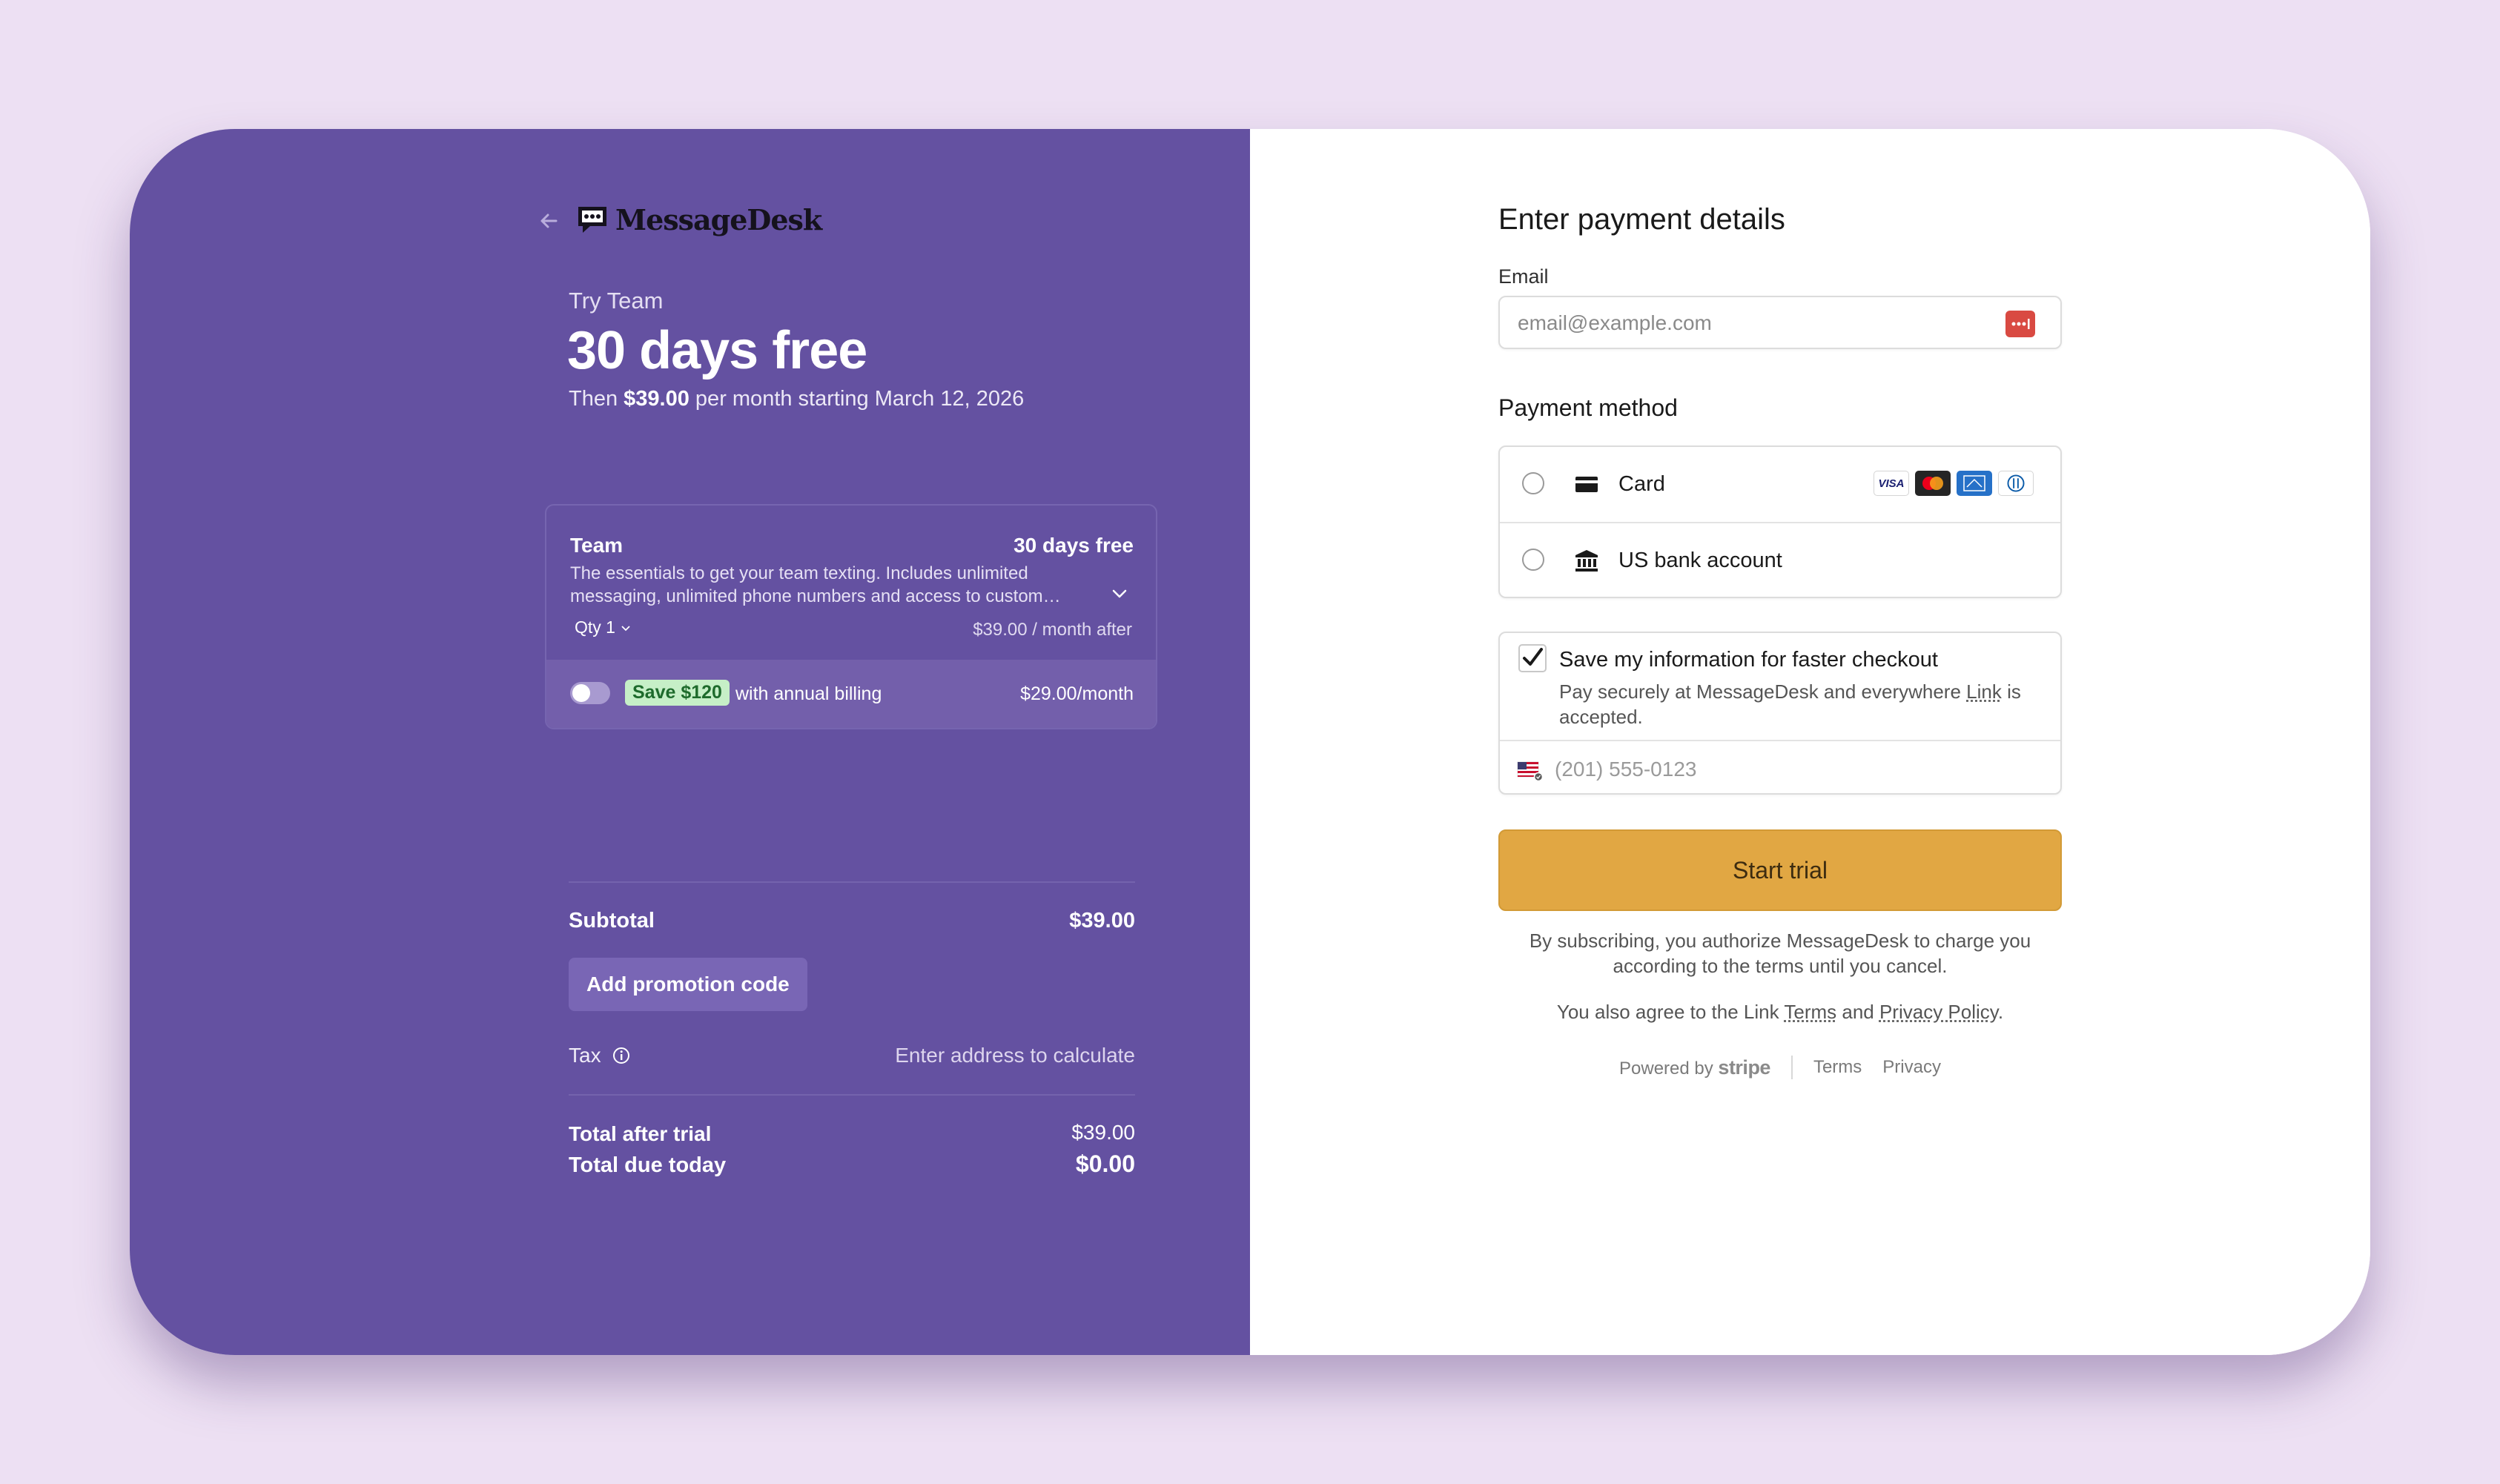 The image size is (2500, 1484). What do you see at coordinates (1974, 483) in the screenshot?
I see `amex-icon` at bounding box center [1974, 483].